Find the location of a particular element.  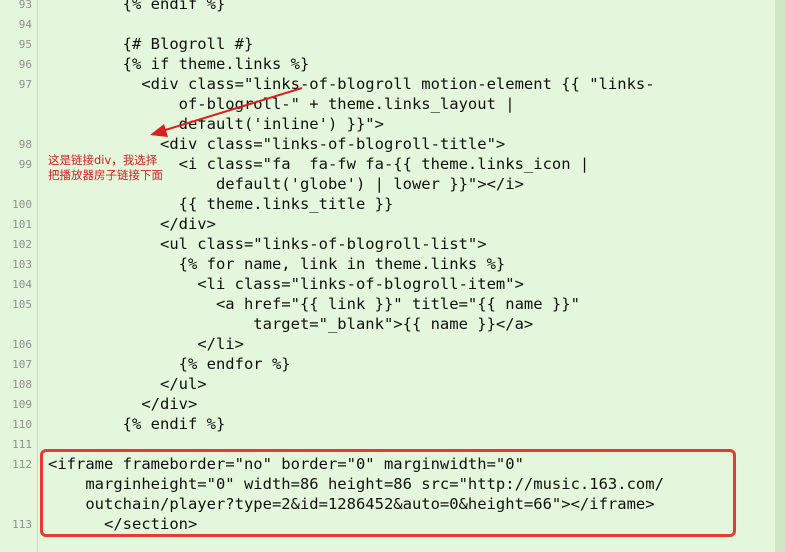

line-number: 95 is located at coordinates (25, 44).